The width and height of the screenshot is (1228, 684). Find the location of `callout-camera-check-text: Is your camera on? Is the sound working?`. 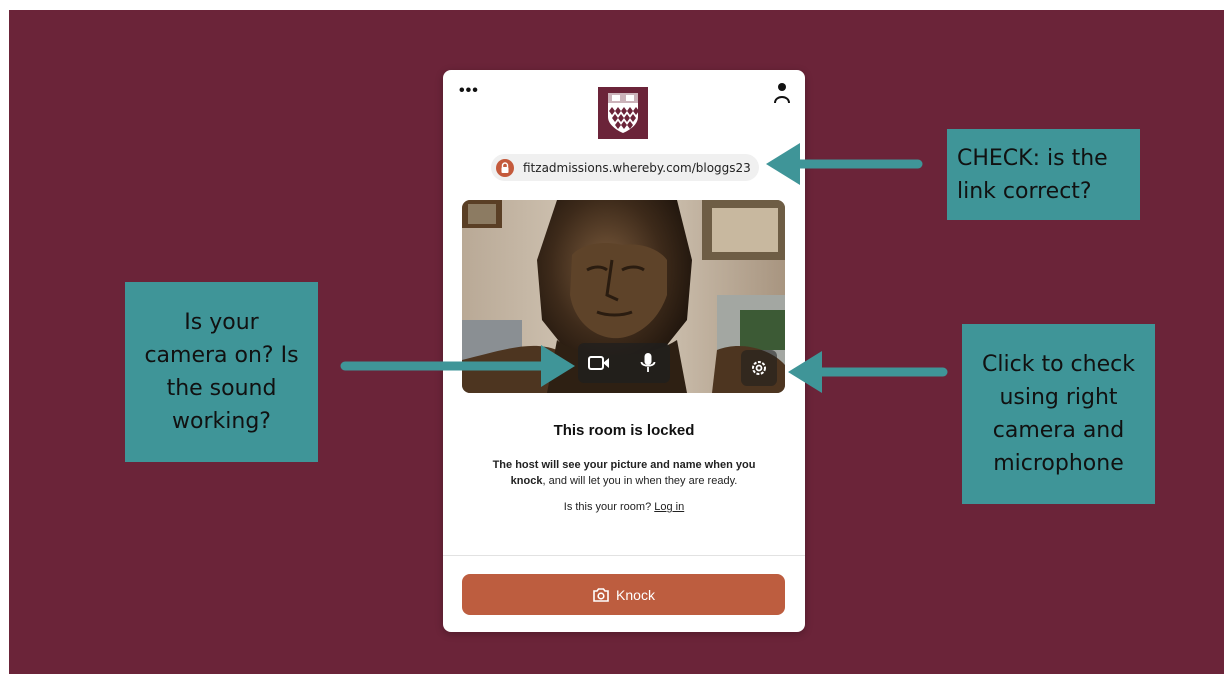

callout-camera-check-text: Is your camera on? Is the sound working? is located at coordinates (221, 372).